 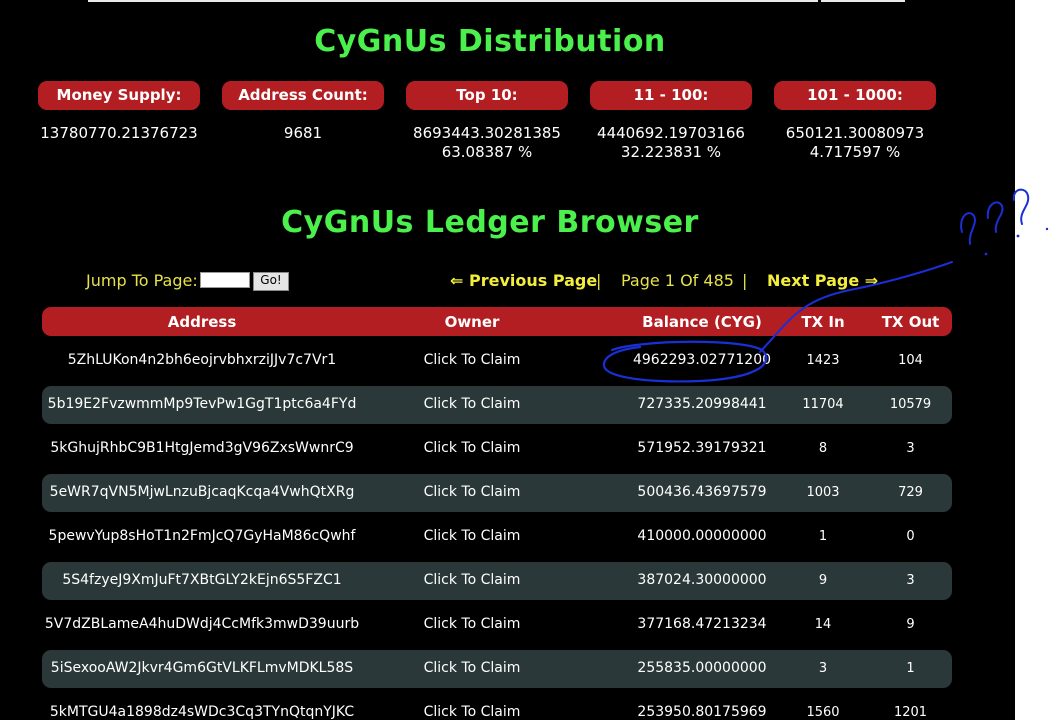 I want to click on stat-value: 4440692.19703166, so click(x=671, y=133).